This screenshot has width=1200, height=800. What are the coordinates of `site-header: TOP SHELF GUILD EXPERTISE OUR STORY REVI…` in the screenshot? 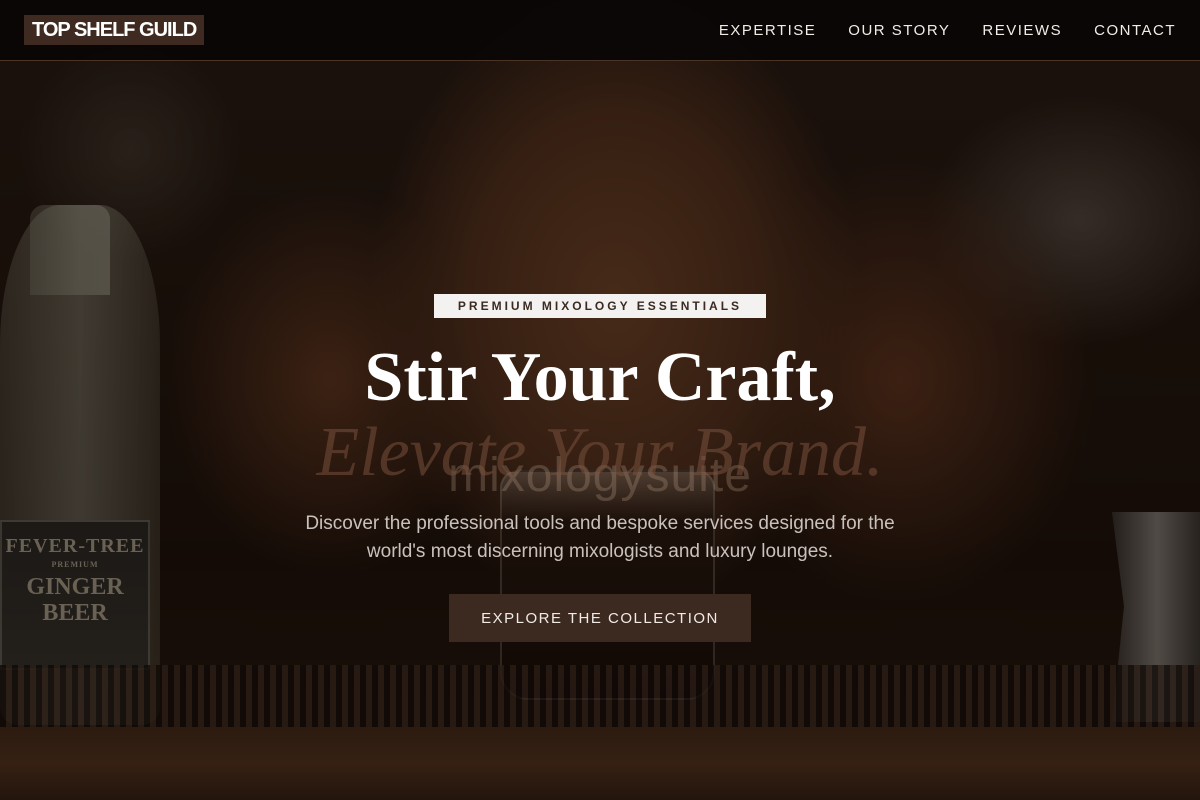 It's located at (600, 30).